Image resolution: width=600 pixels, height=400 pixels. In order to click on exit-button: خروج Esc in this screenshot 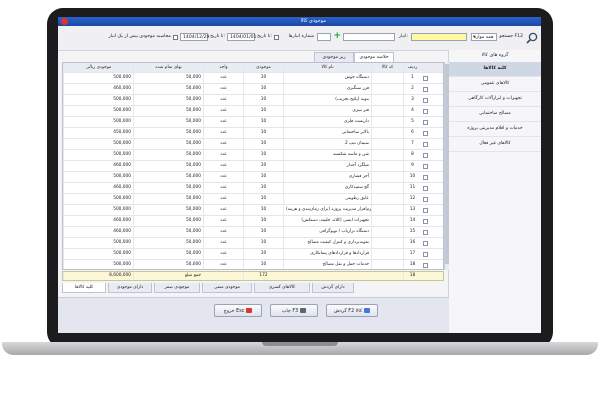, I will do `click(238, 310)`.